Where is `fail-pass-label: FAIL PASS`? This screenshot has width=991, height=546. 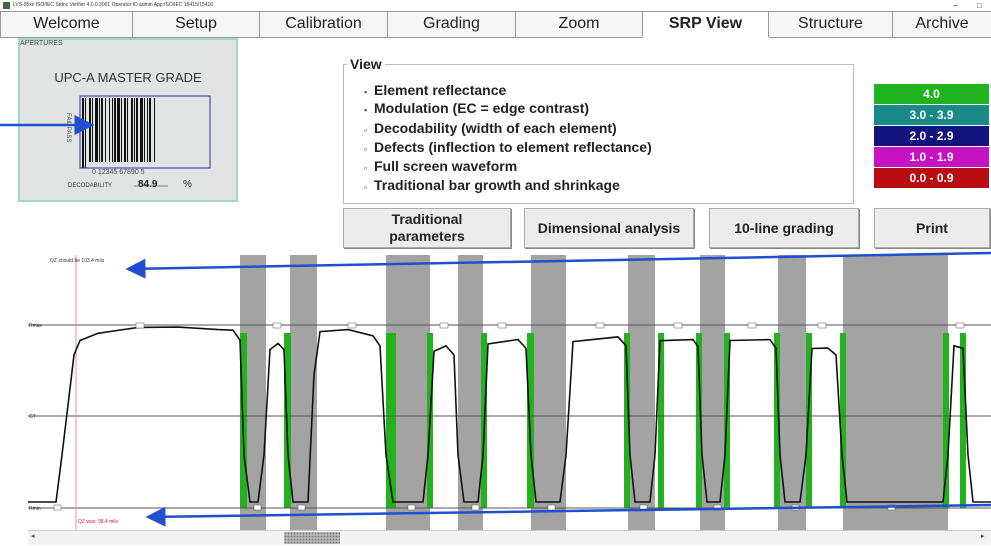 fail-pass-label: FAIL PASS is located at coordinates (68, 127).